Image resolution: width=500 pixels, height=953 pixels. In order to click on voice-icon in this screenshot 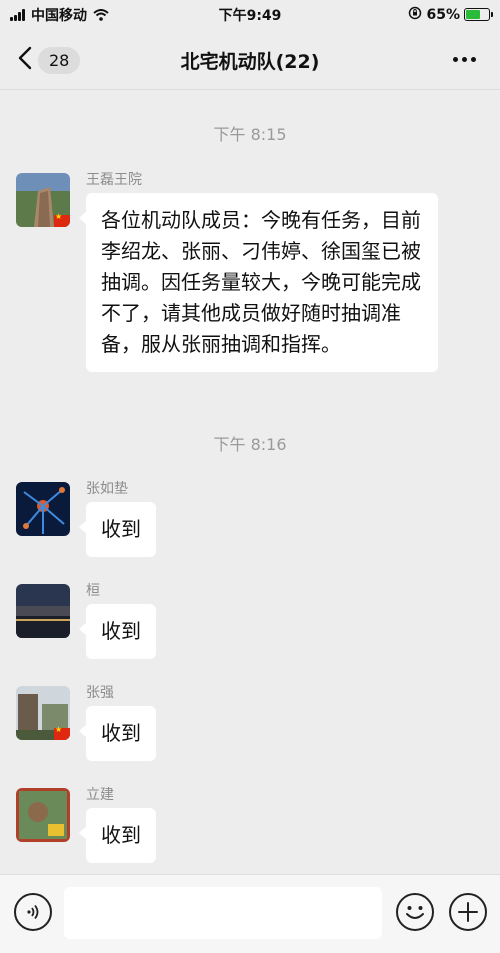, I will do `click(33, 912)`.